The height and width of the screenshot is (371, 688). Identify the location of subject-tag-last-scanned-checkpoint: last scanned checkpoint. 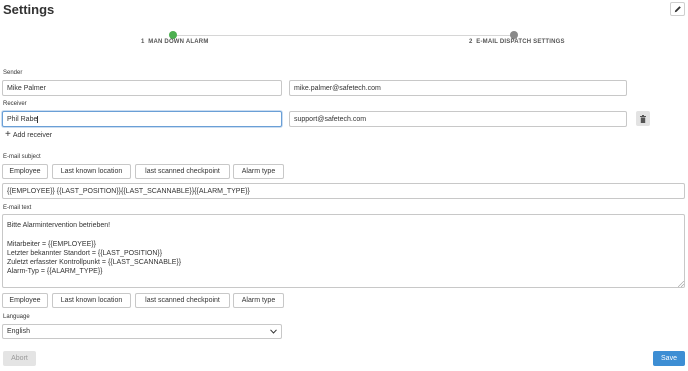
(182, 171).